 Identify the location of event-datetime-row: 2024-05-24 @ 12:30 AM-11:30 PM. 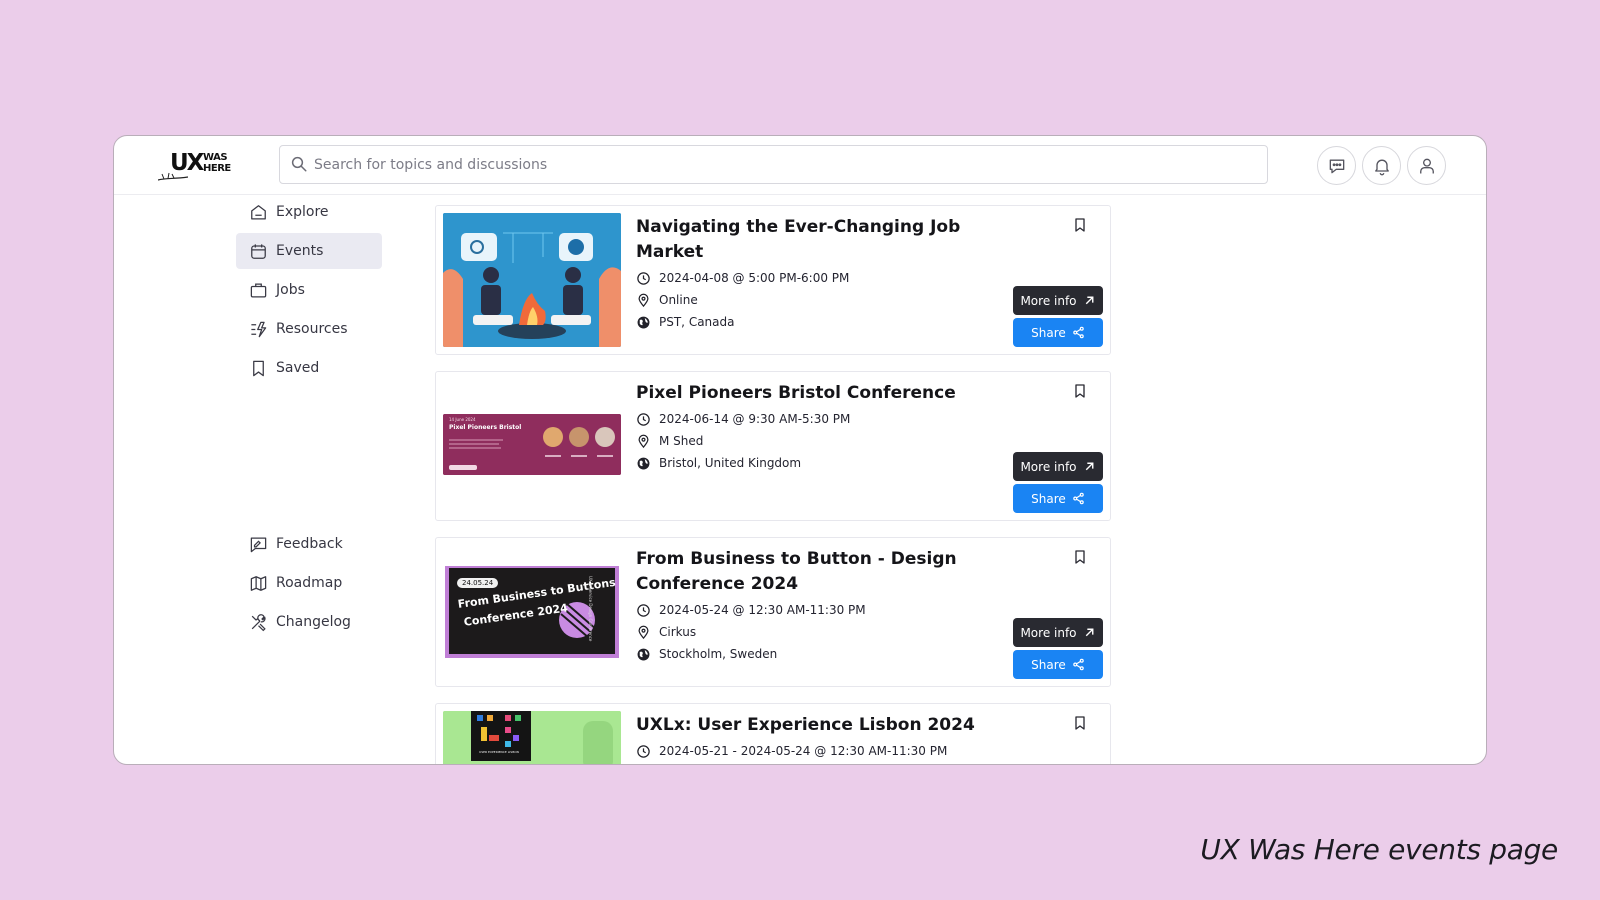
(751, 610).